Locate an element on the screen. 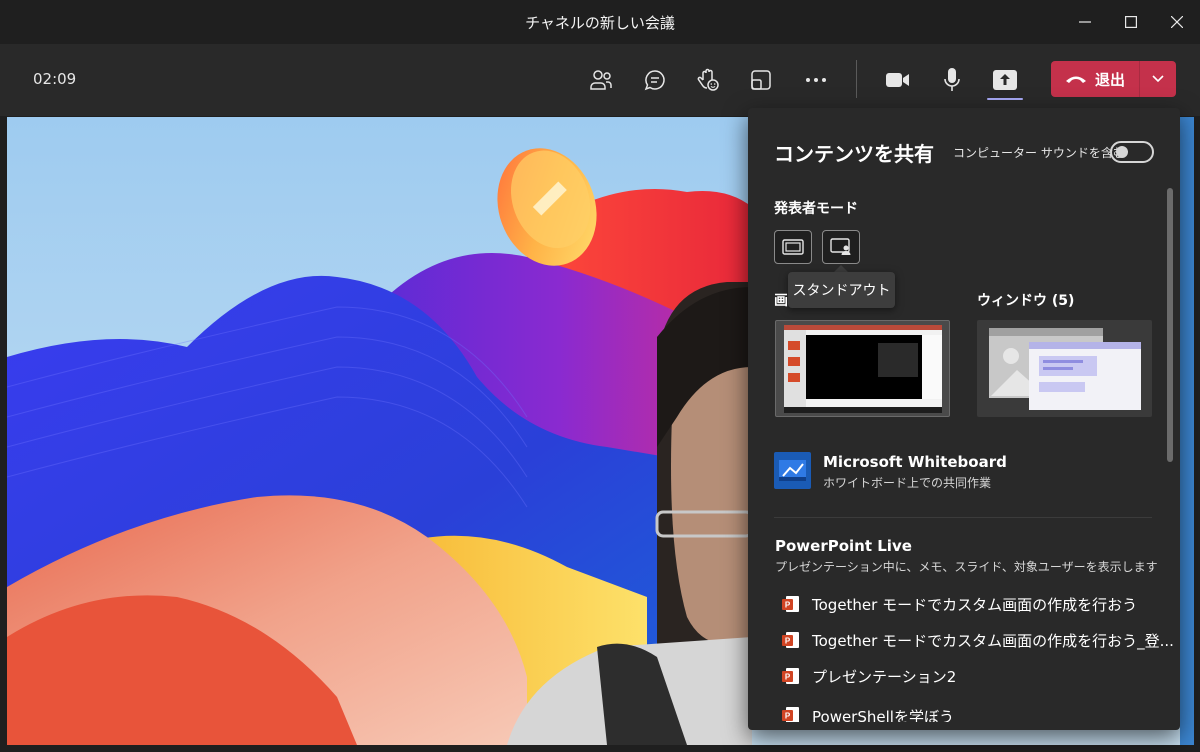  toggle-knob is located at coordinates (1122, 152).